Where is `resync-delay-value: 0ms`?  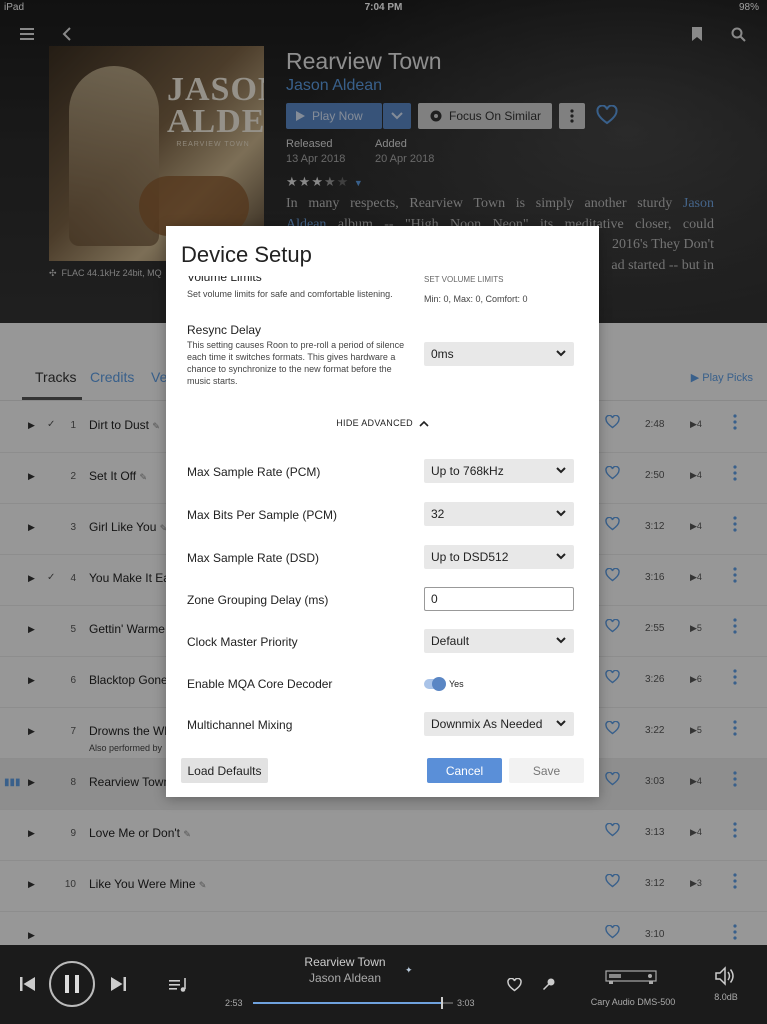
resync-delay-value: 0ms is located at coordinates (442, 354).